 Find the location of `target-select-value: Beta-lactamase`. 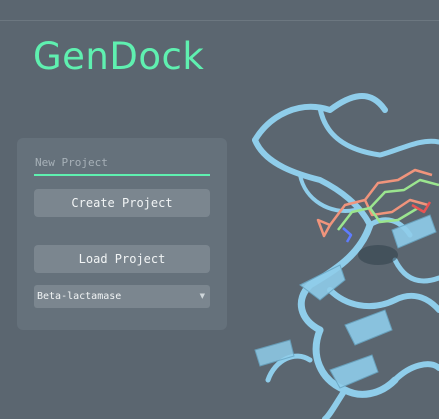

target-select-value: Beta-lactamase is located at coordinates (79, 296).